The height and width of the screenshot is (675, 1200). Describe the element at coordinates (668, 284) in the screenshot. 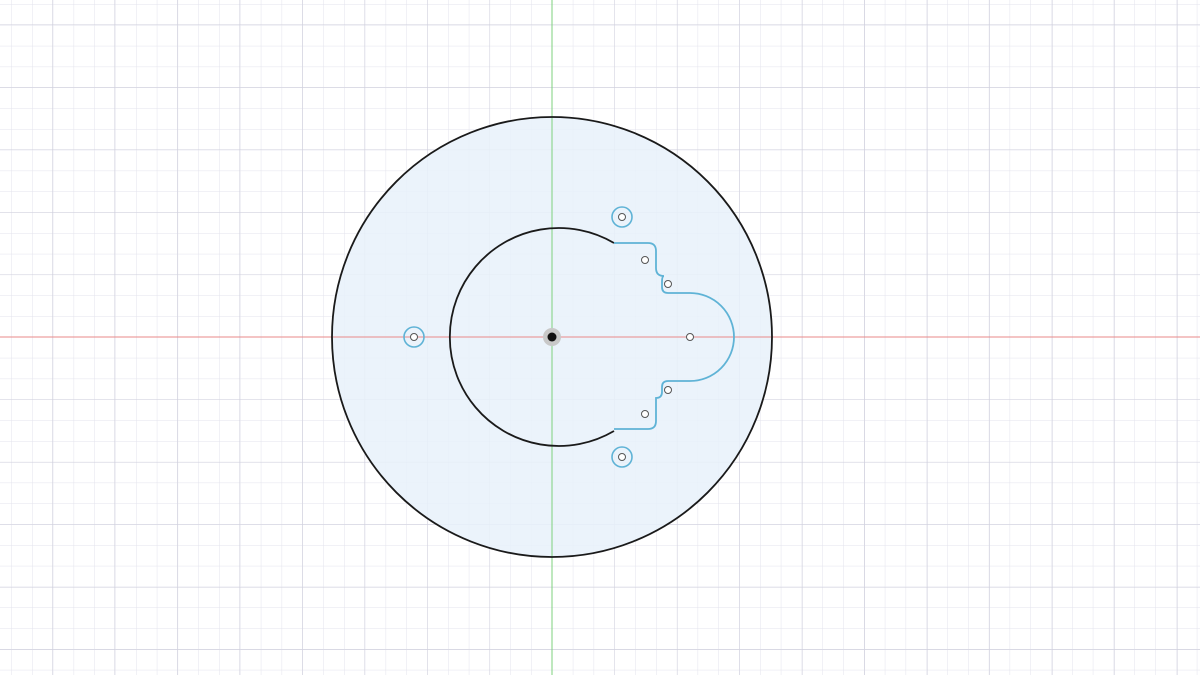

I see `tab-point-upper-inner` at that location.